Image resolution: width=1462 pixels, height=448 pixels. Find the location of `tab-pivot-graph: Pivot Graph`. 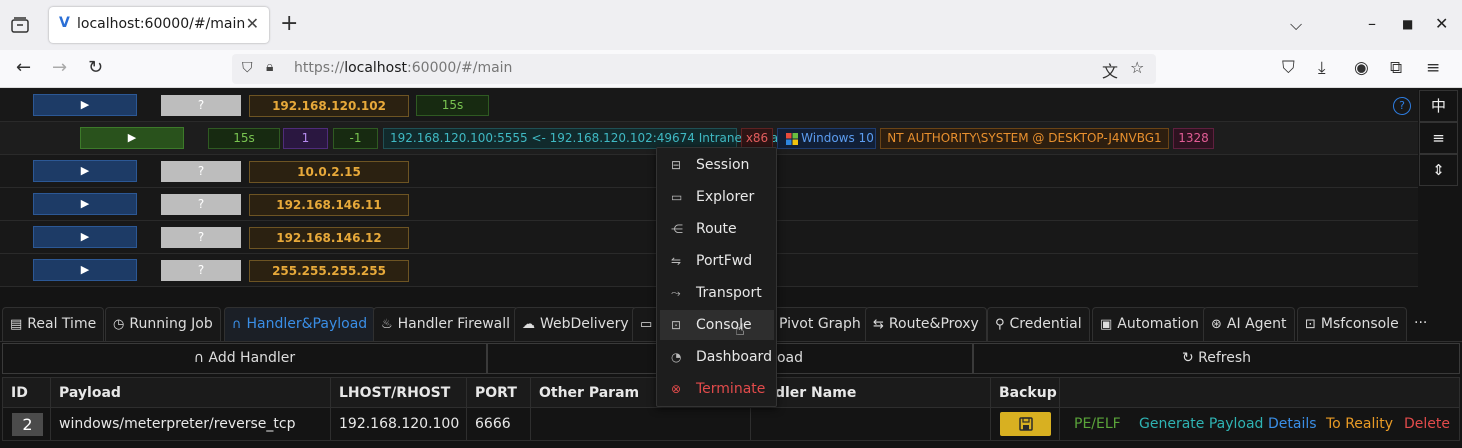

tab-pivot-graph: Pivot Graph is located at coordinates (820, 324).